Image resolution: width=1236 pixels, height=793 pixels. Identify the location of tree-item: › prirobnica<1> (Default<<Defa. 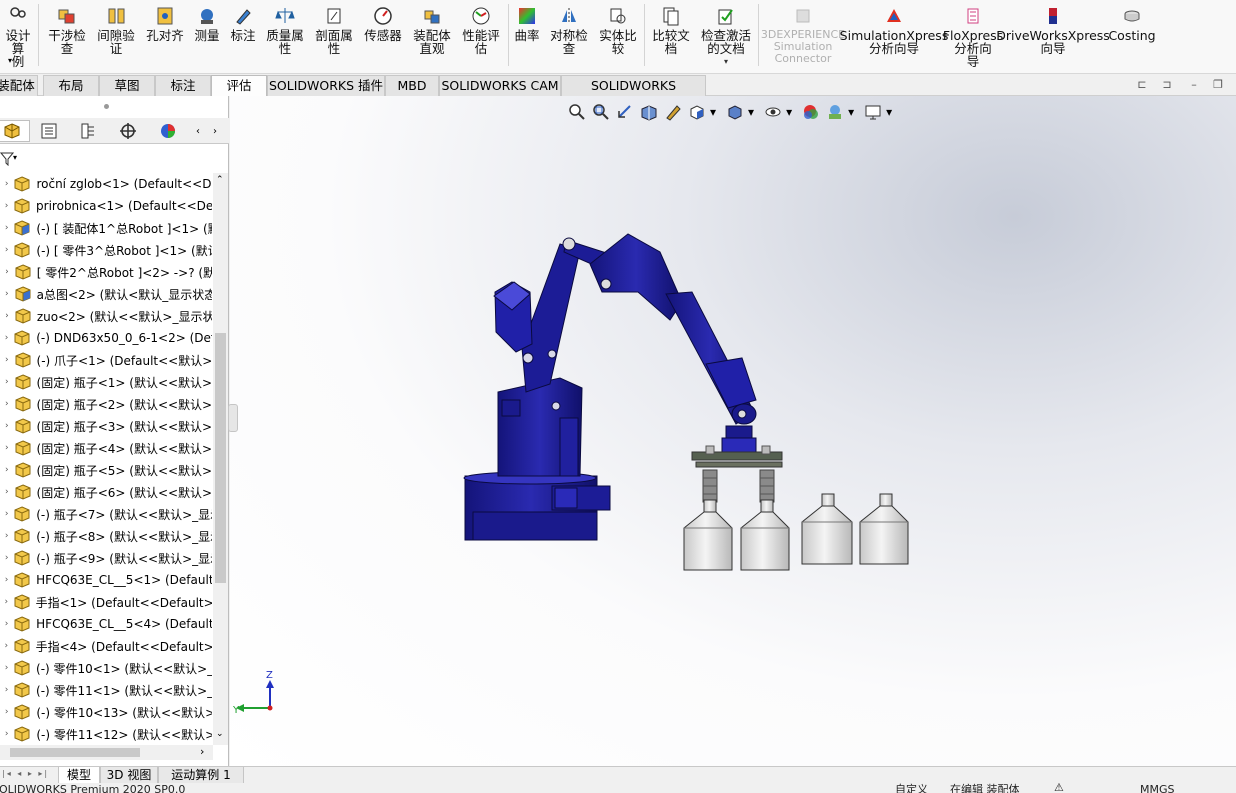
(106, 206).